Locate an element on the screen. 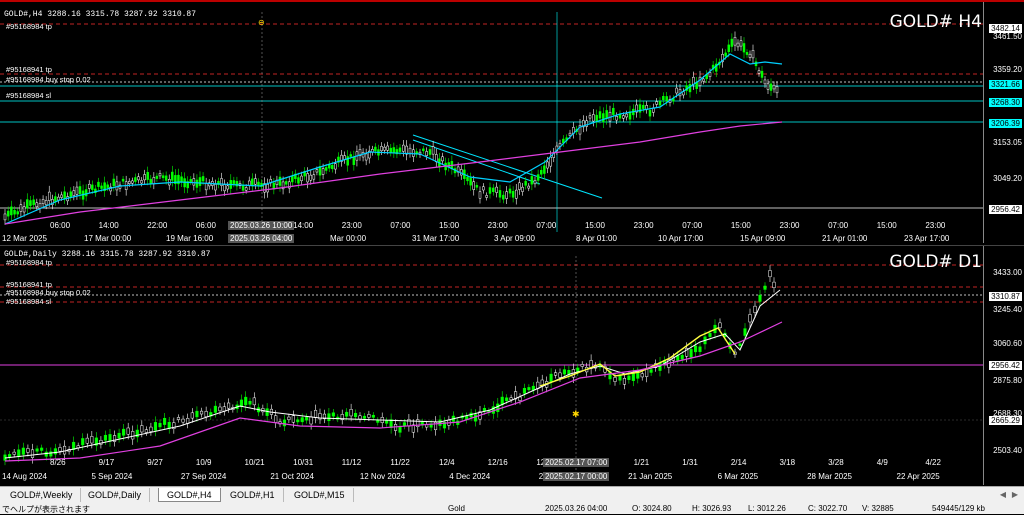 The height and width of the screenshot is (515, 1024). tab-gold-weekly: GOLD#,Weekly is located at coordinates (42, 495).